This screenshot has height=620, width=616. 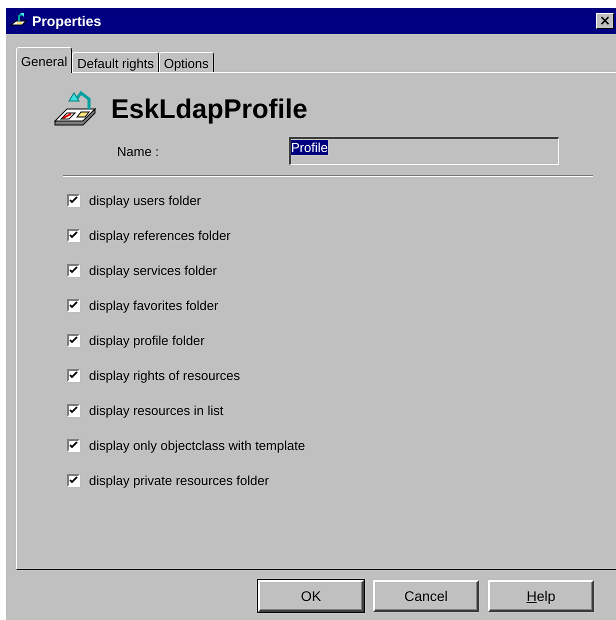 I want to click on profile-title: EskLdapProfile, so click(x=209, y=109).